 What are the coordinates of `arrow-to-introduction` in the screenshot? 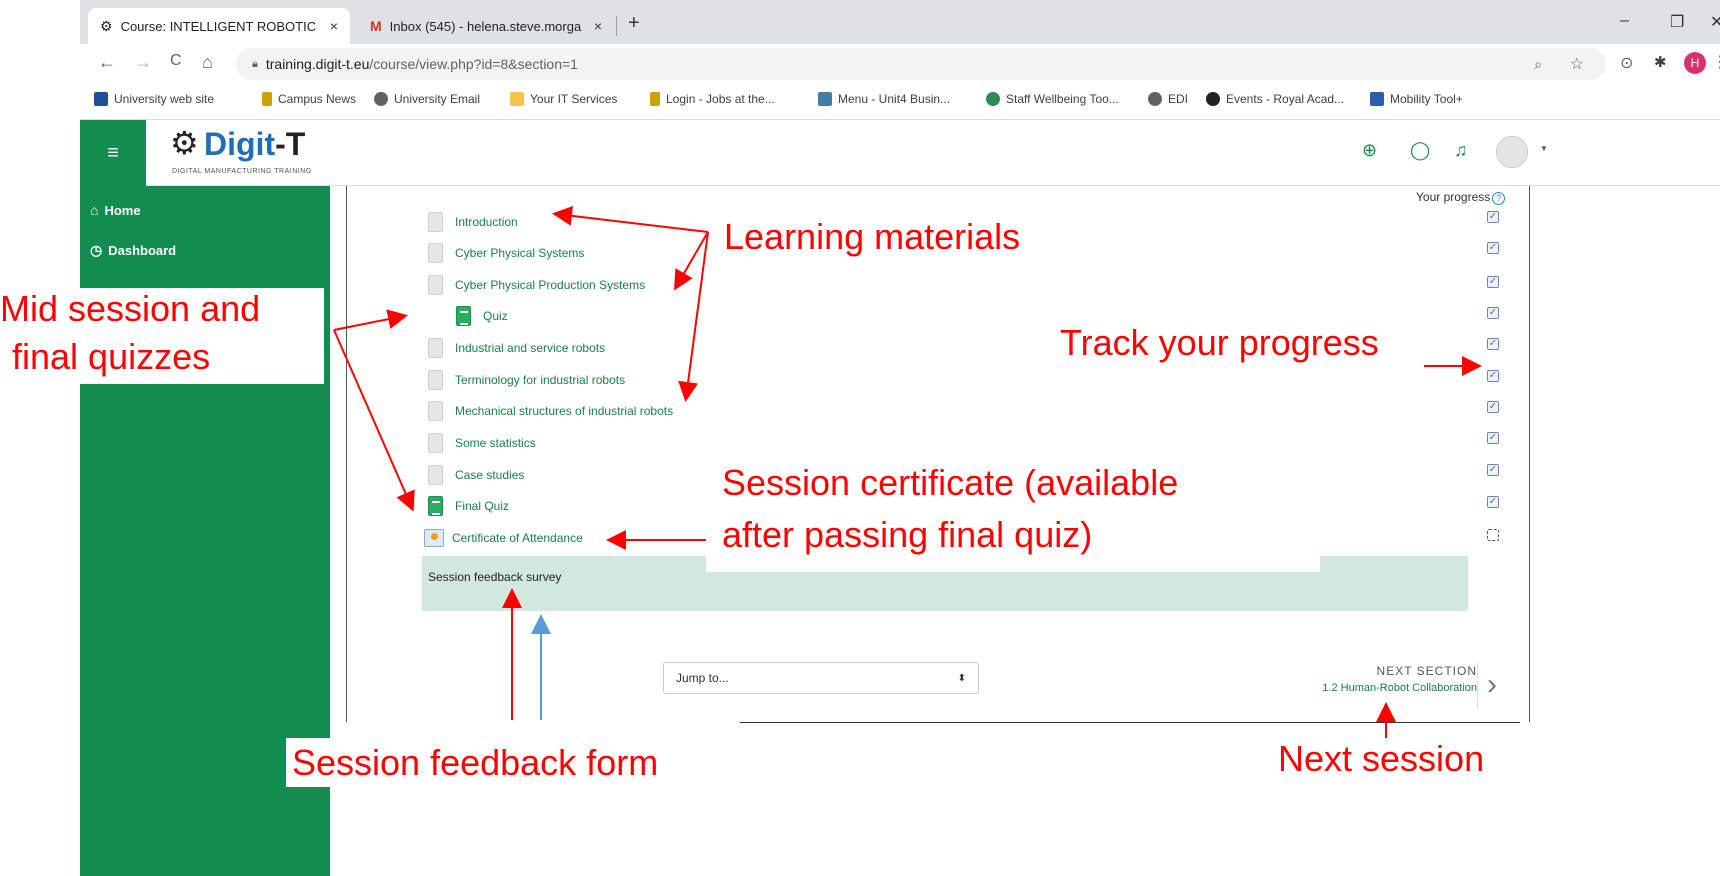 It's located at (630, 219).